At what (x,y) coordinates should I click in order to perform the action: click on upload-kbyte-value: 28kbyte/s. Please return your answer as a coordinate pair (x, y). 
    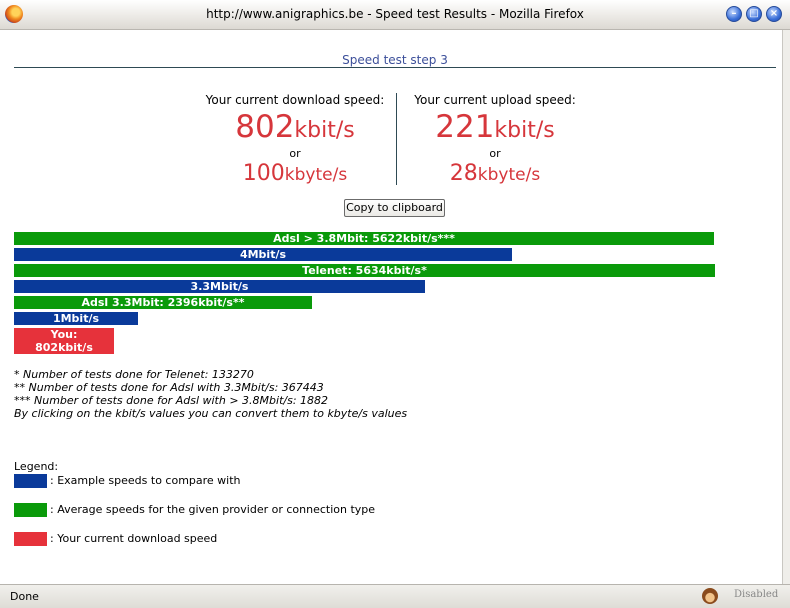
    Looking at the image, I should click on (495, 173).